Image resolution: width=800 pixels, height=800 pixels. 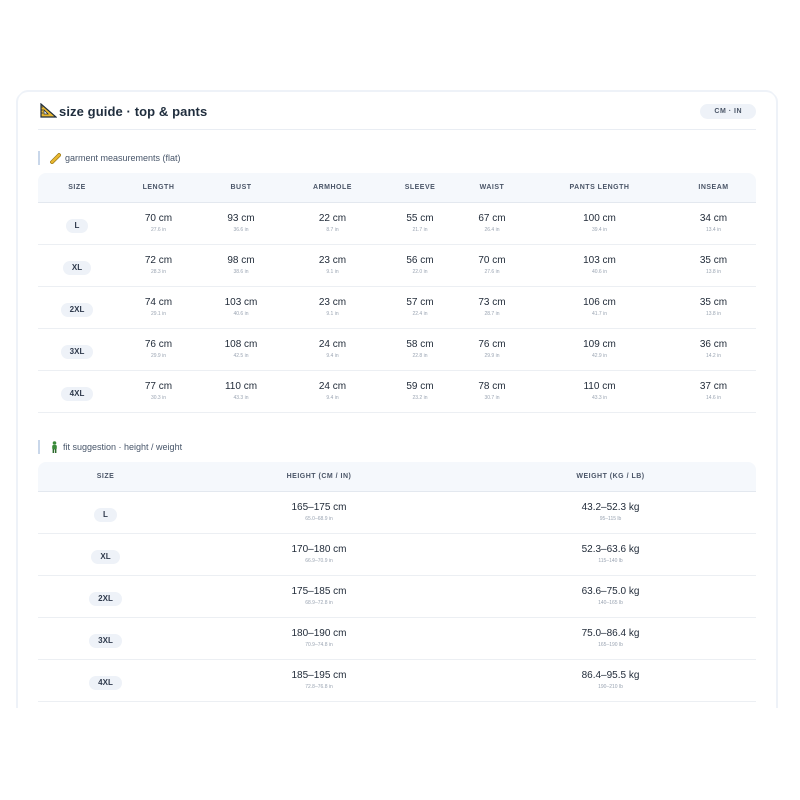 What do you see at coordinates (492, 356) in the screenshot?
I see `imperial-value: 29.9 in` at bounding box center [492, 356].